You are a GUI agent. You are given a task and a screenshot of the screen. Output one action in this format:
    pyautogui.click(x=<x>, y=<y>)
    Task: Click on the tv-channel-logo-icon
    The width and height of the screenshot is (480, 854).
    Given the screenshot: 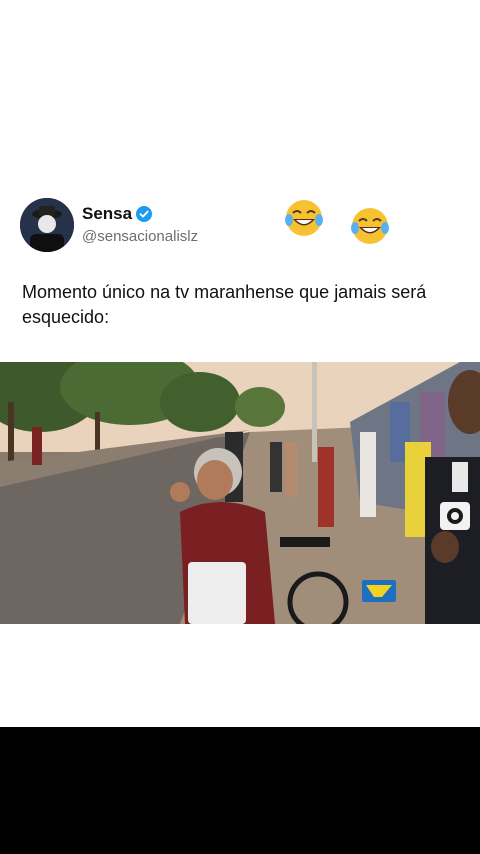 What is the action you would take?
    pyautogui.click(x=379, y=591)
    